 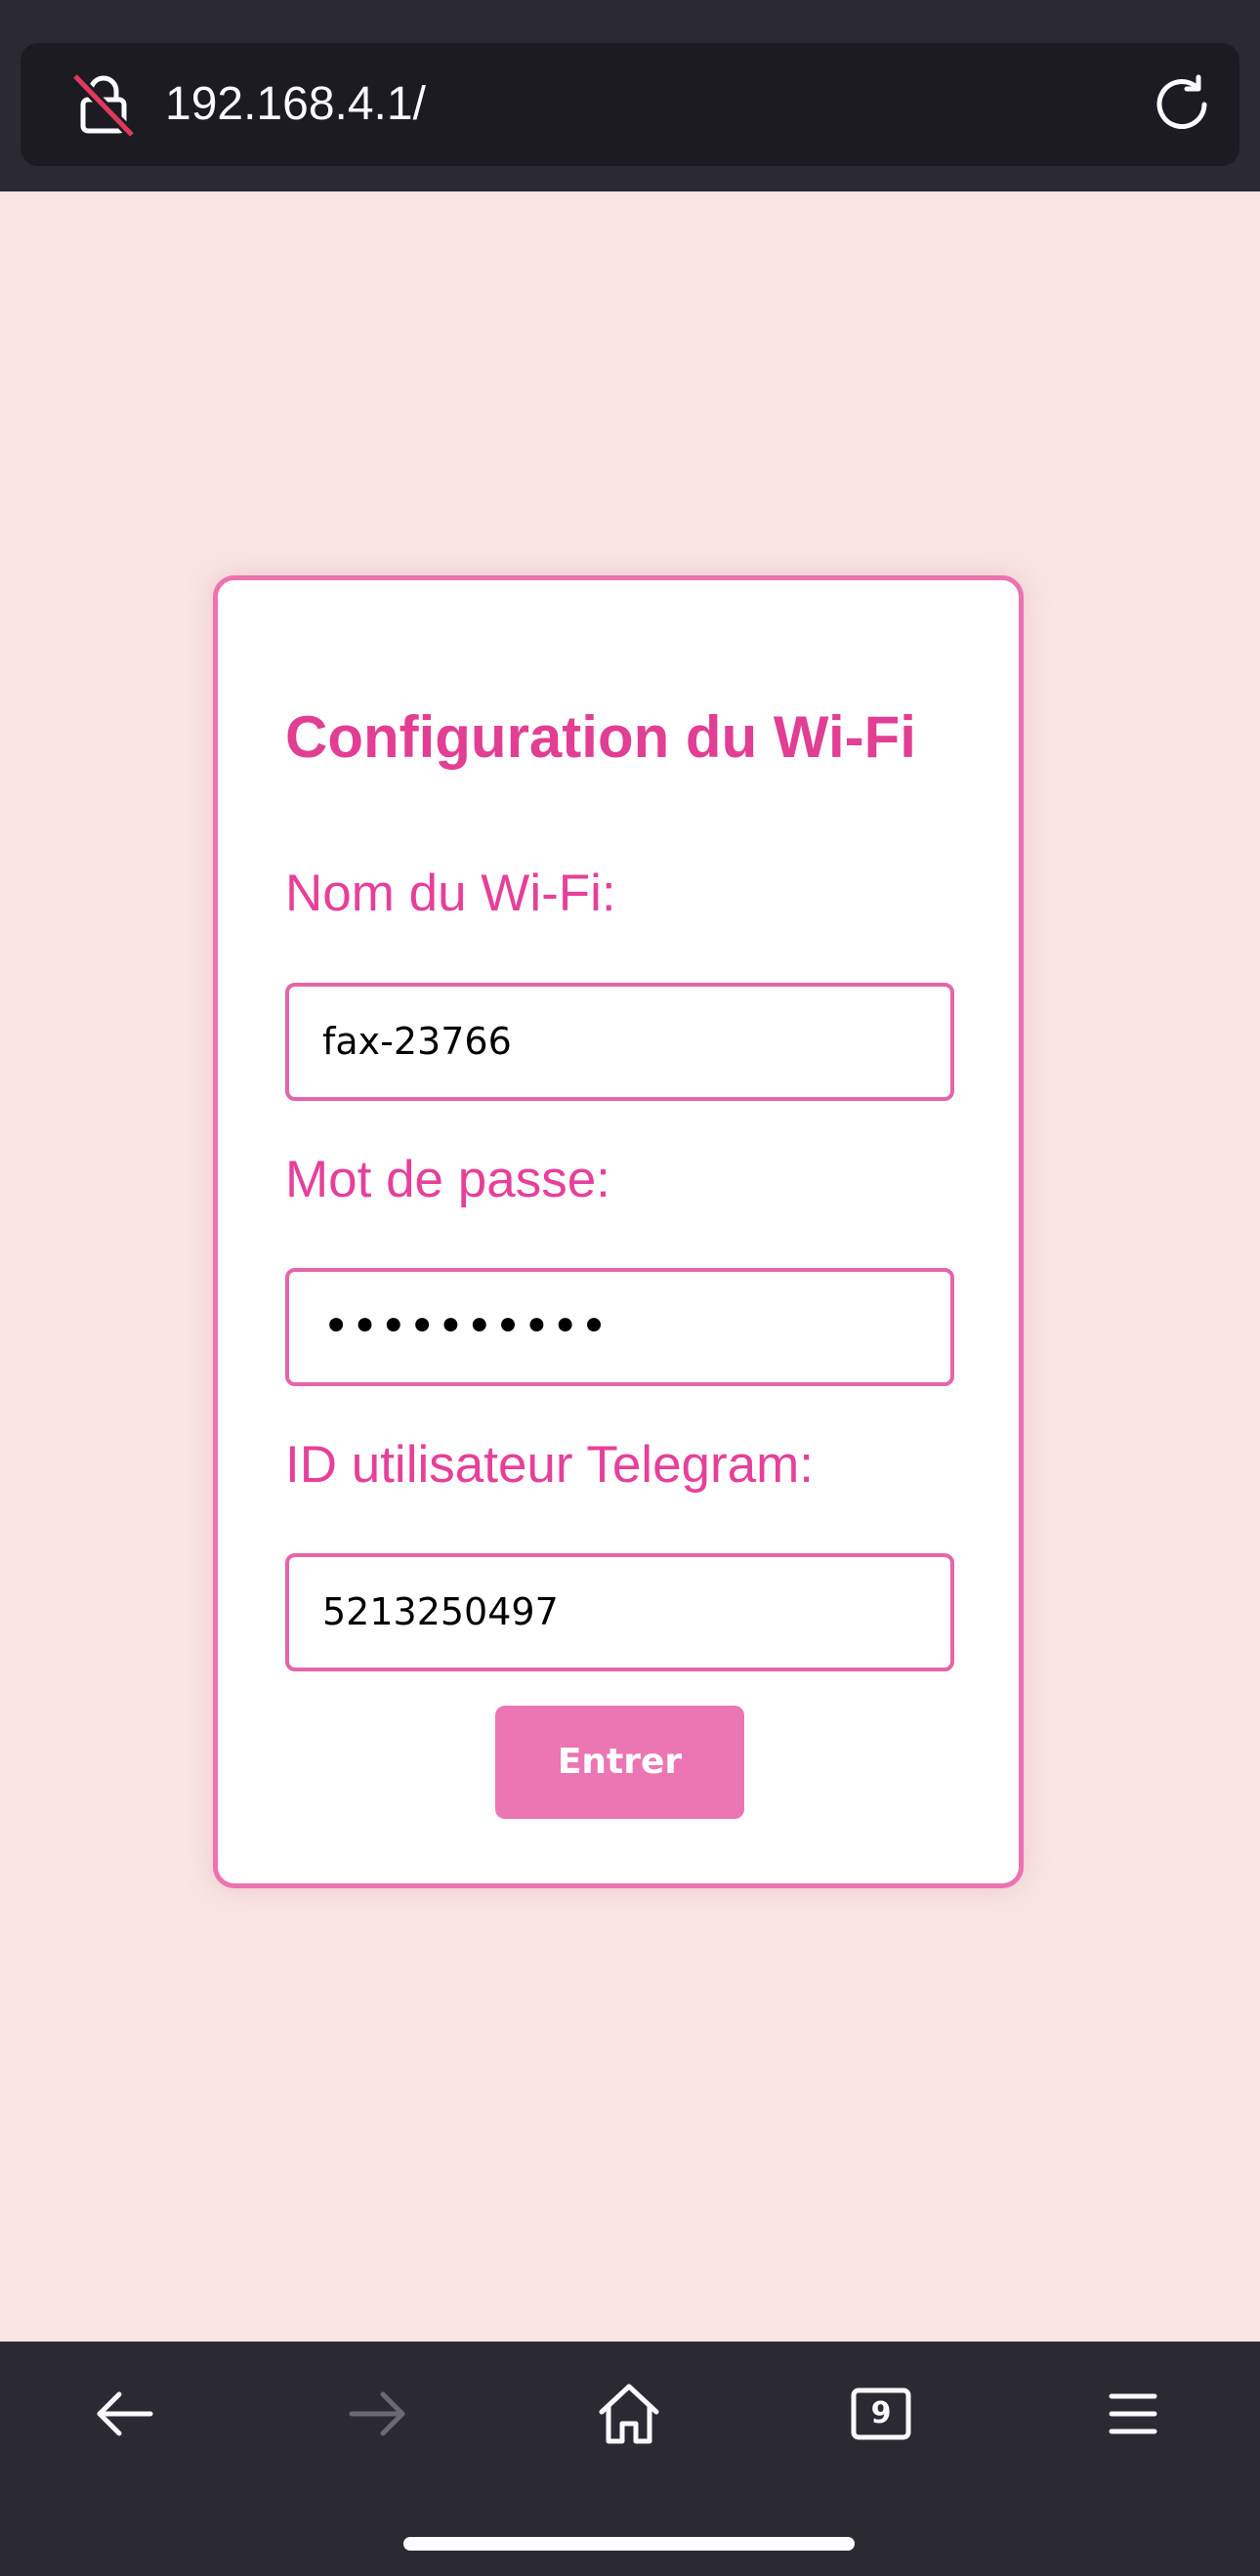 I want to click on reload-icon, so click(x=1182, y=104).